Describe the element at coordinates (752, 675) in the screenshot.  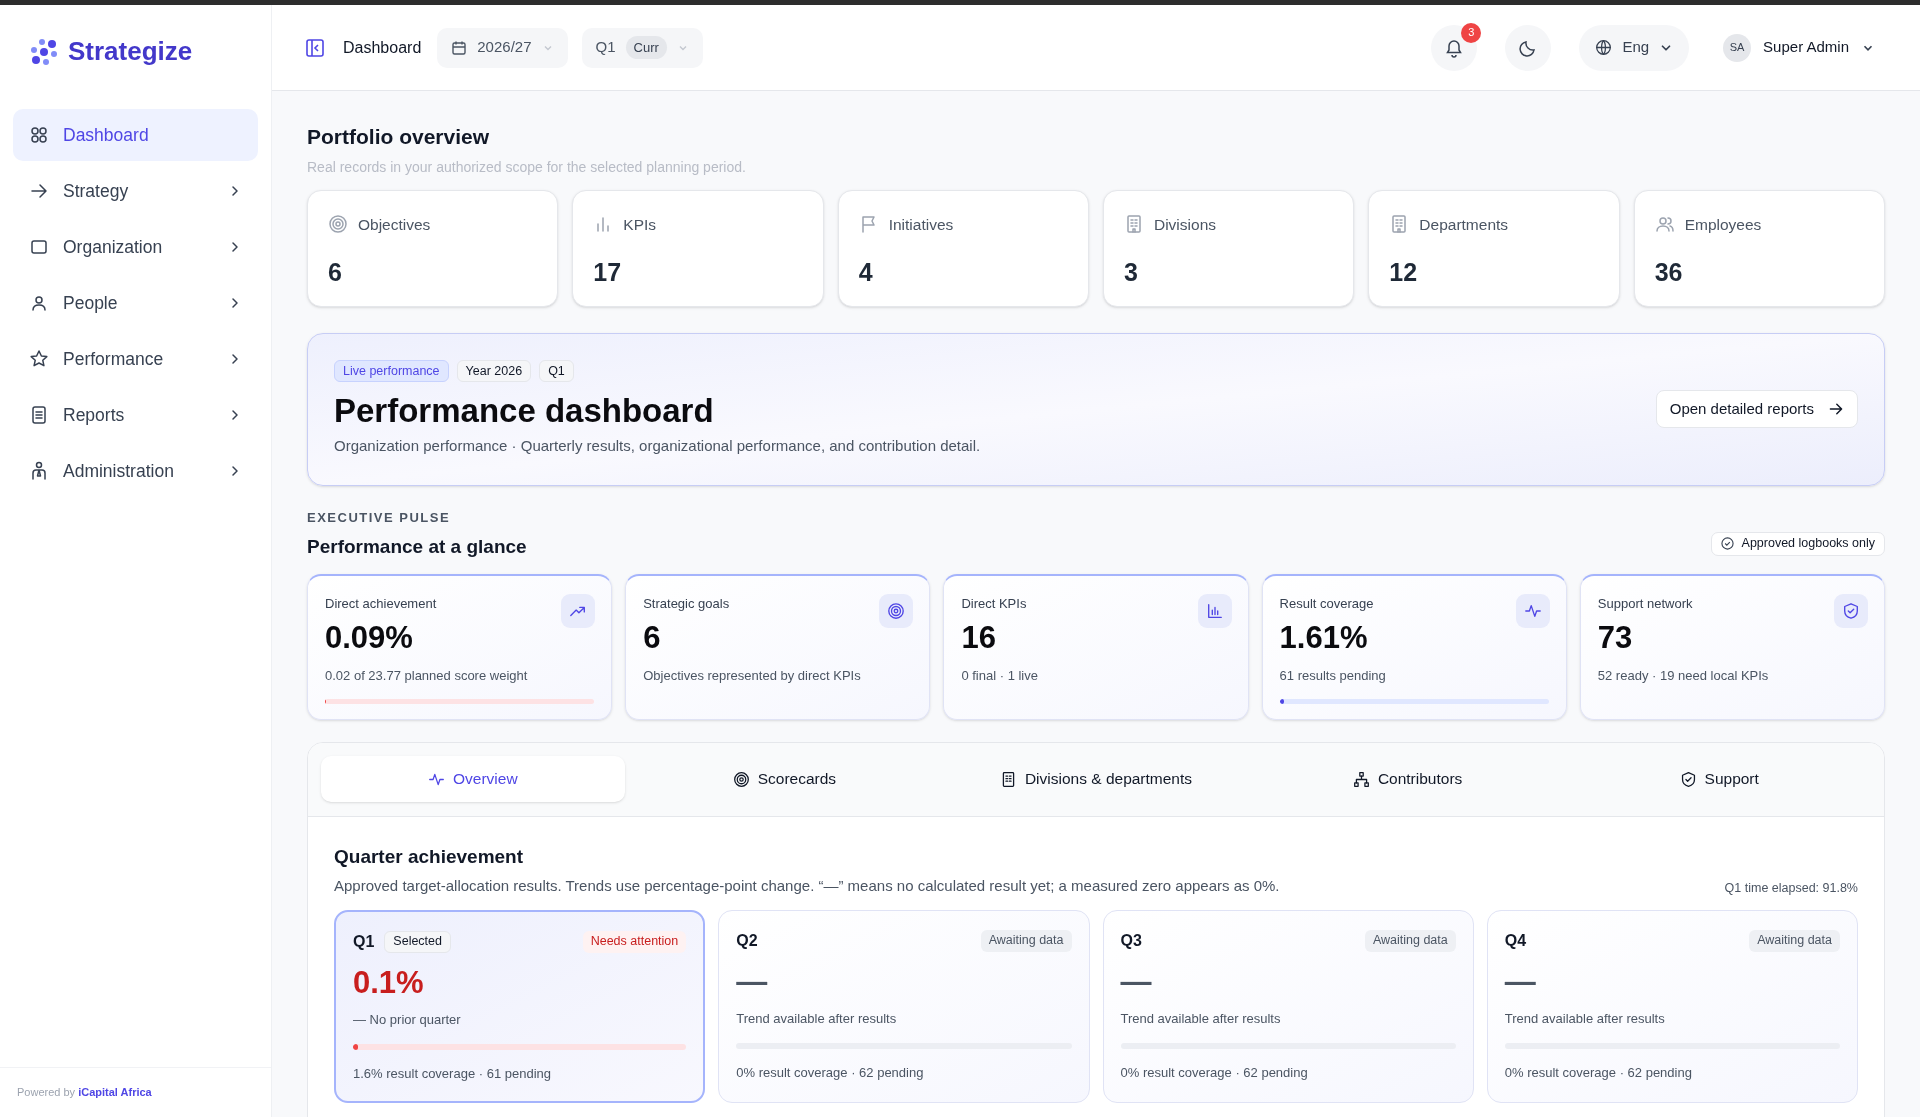
I see `metric-note: Objectives represented by direct KPIs` at that location.